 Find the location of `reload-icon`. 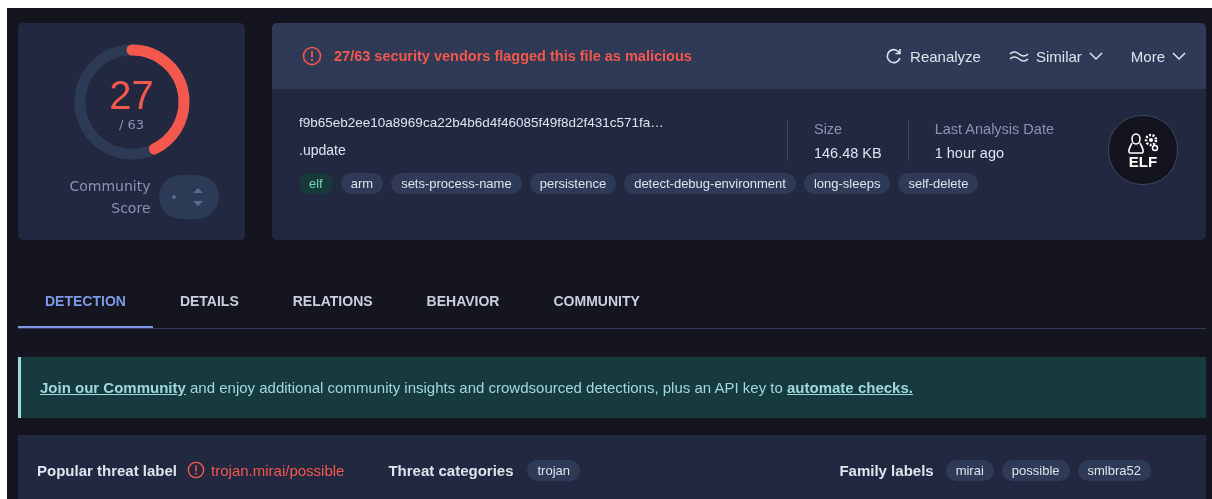

reload-icon is located at coordinates (894, 56).